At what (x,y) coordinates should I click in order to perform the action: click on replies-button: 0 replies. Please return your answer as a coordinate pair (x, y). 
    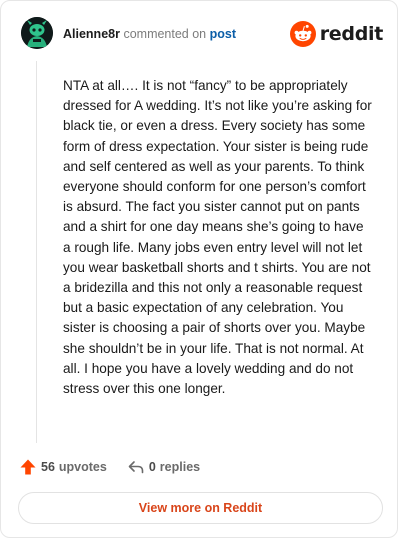
    Looking at the image, I should click on (163, 467).